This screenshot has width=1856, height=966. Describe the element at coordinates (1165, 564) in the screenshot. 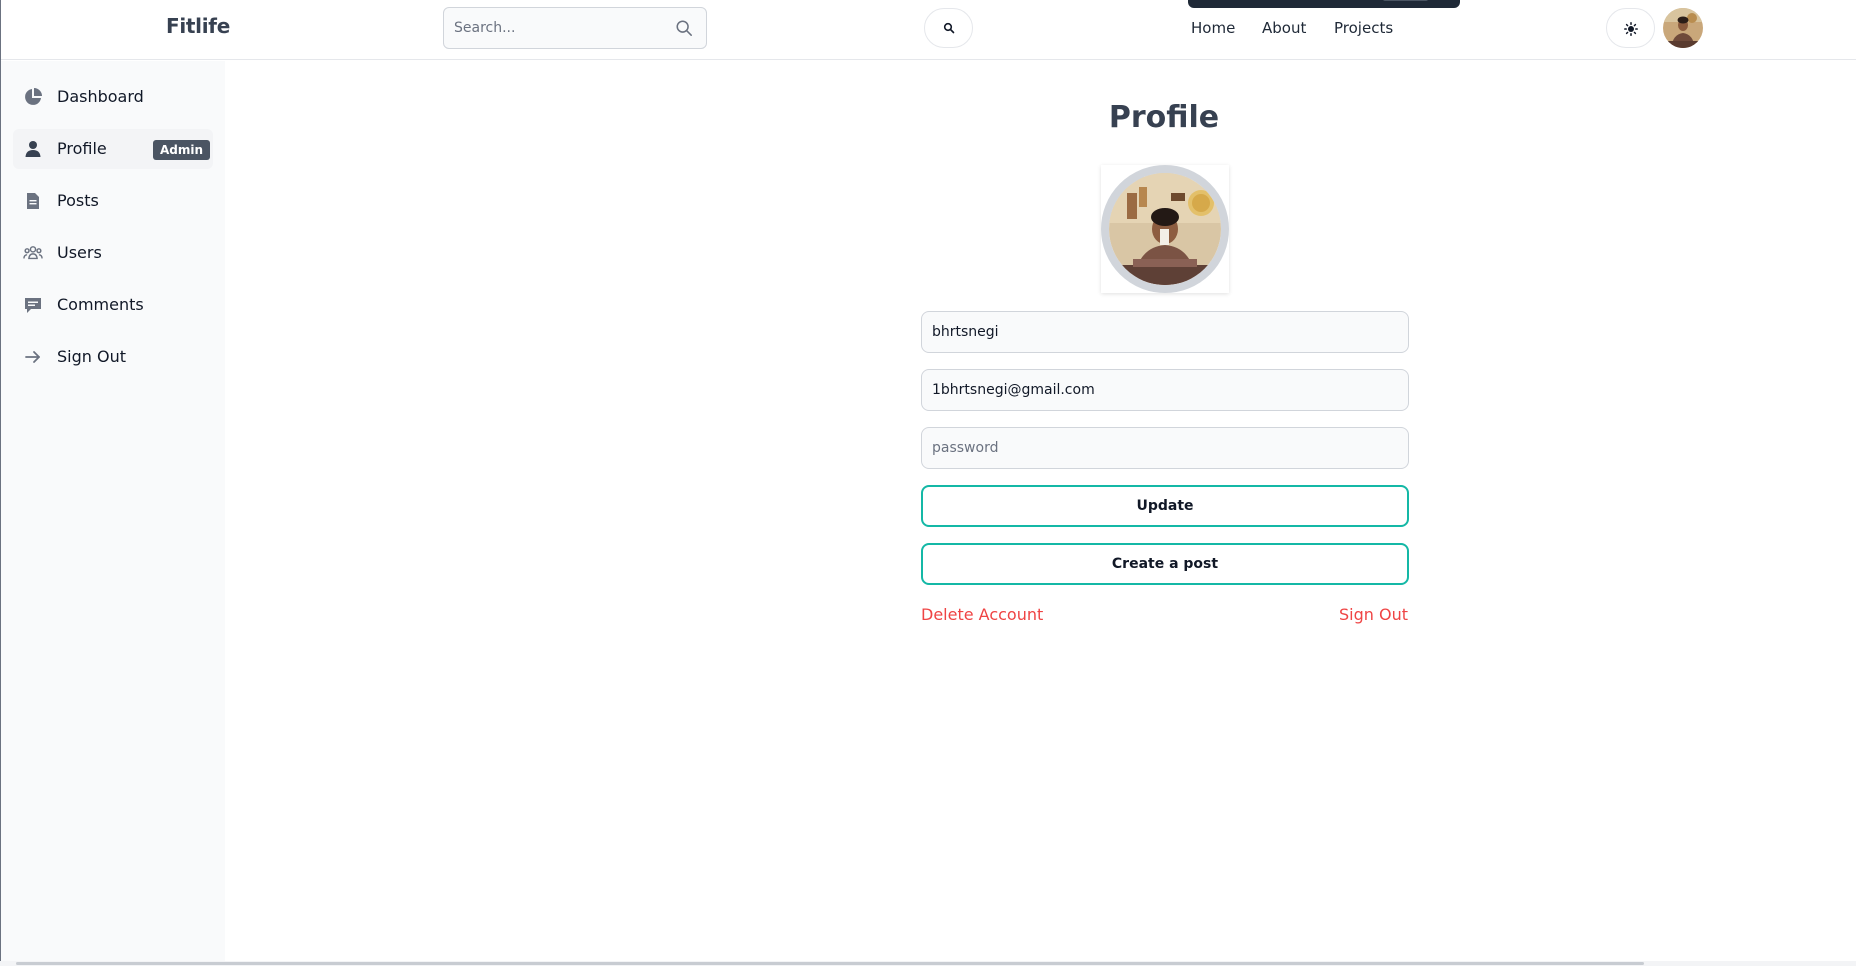

I see `create-post-button: Create a post` at that location.